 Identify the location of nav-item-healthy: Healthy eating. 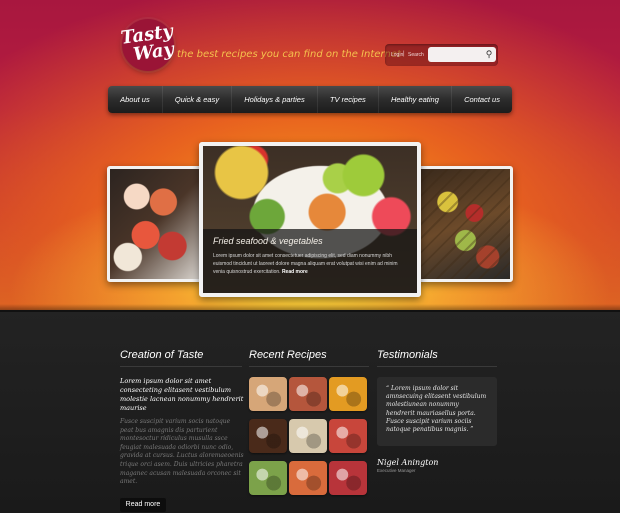
(415, 99).